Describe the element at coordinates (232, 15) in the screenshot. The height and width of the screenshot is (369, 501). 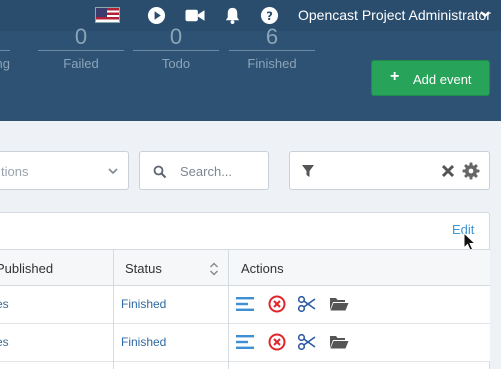
I see `bell-icon` at that location.